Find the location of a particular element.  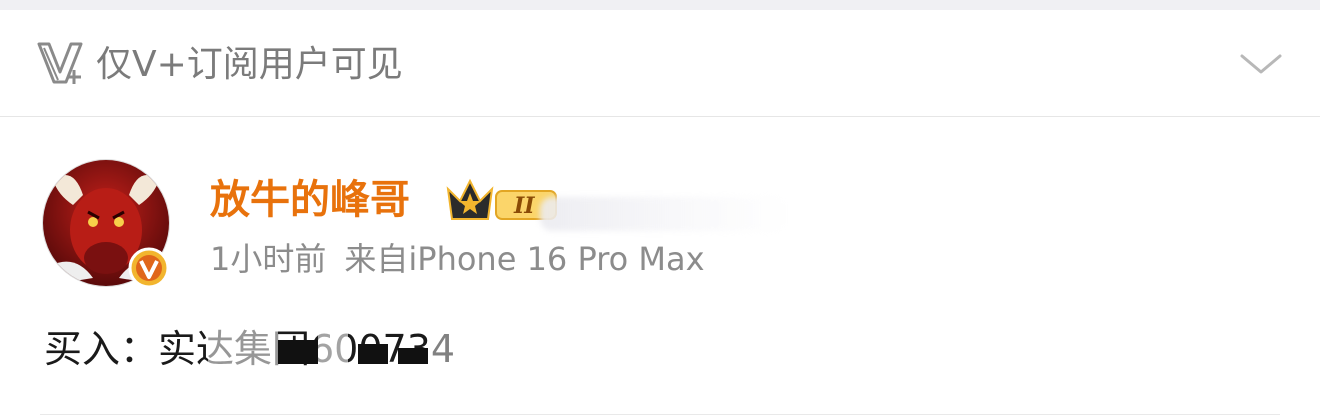

post-source: 来自iPhone 16 Pro Max is located at coordinates (524, 259).